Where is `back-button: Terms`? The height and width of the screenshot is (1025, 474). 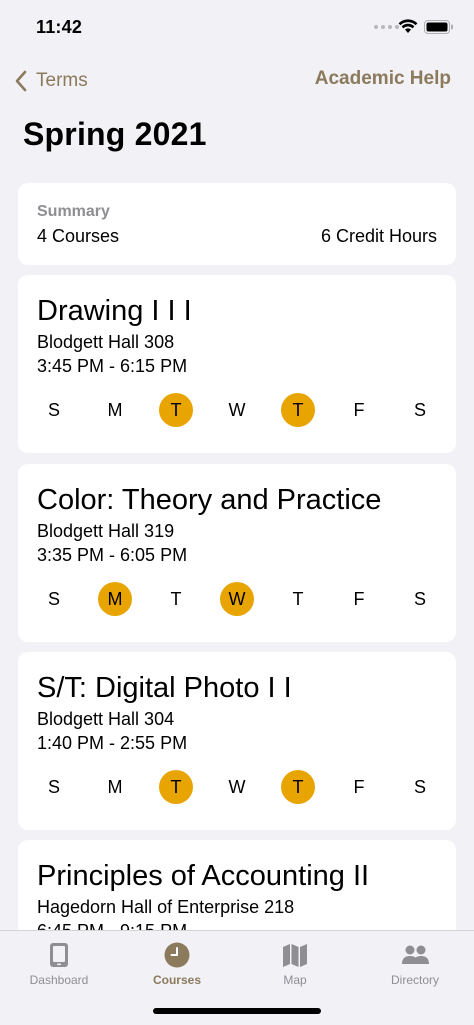 back-button: Terms is located at coordinates (51, 81).